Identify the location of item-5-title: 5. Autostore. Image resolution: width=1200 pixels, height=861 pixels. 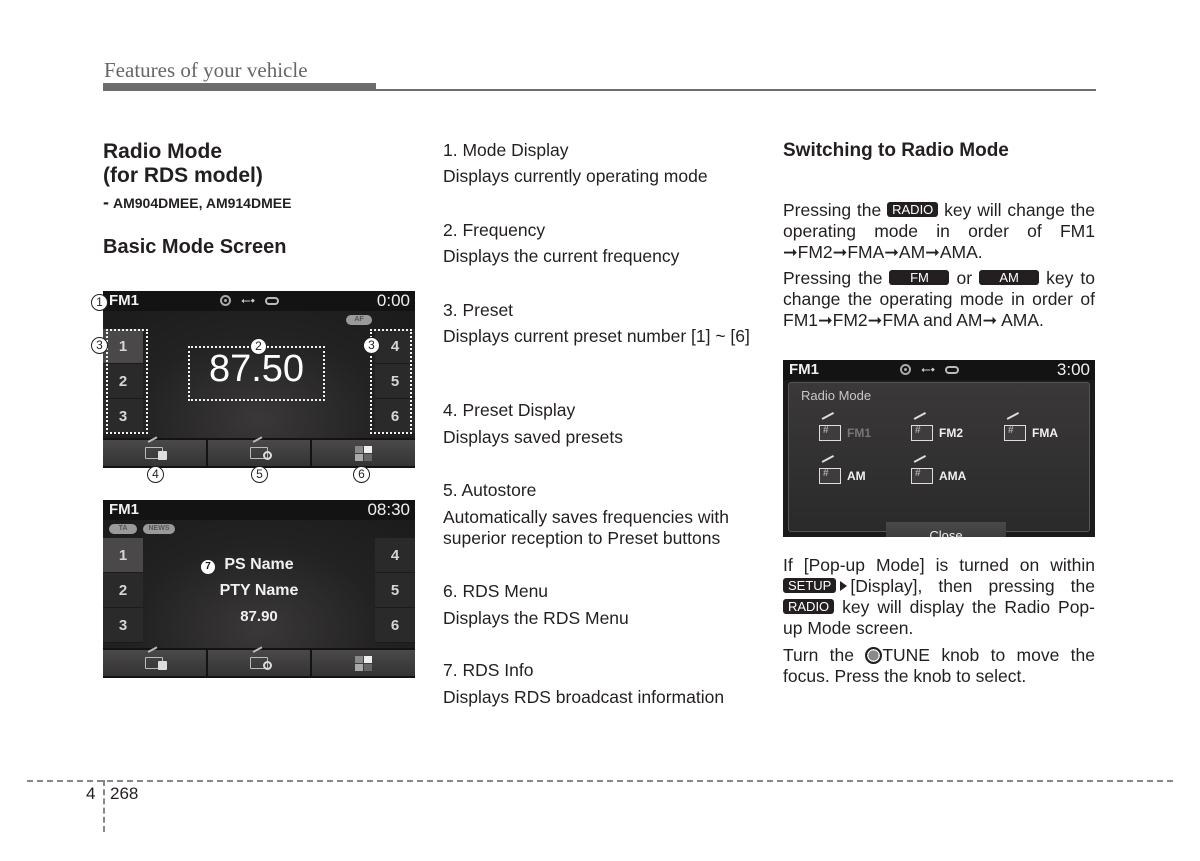
(490, 490).